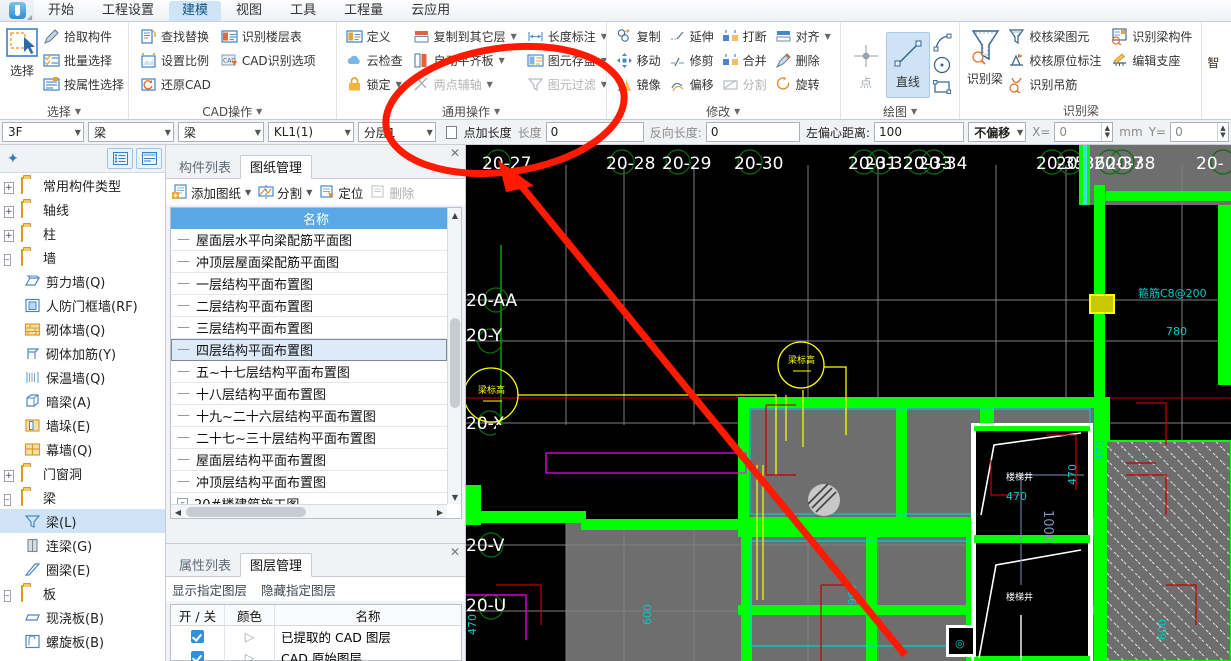 The image size is (1231, 661). I want to click on tab-tools: 工具, so click(303, 11).